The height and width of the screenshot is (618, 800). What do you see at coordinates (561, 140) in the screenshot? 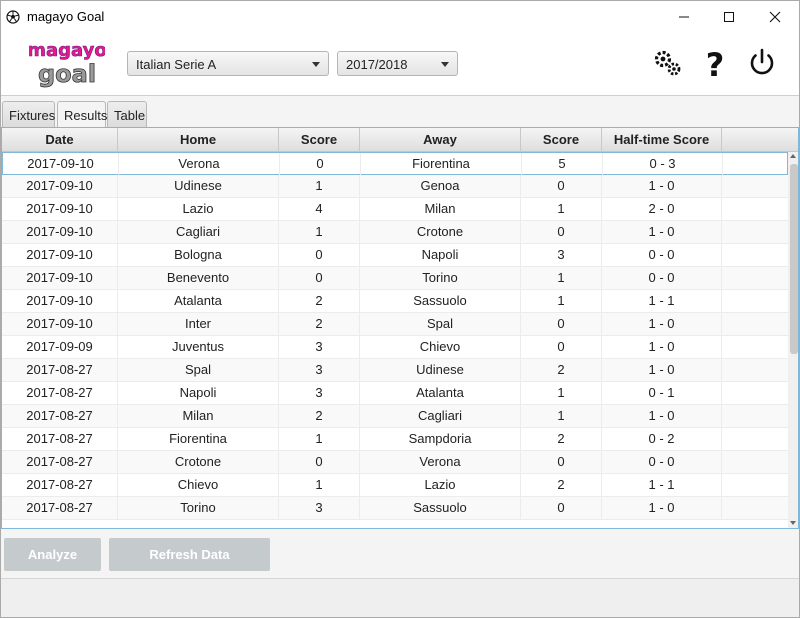
I see `column-header-away-score: Score` at bounding box center [561, 140].